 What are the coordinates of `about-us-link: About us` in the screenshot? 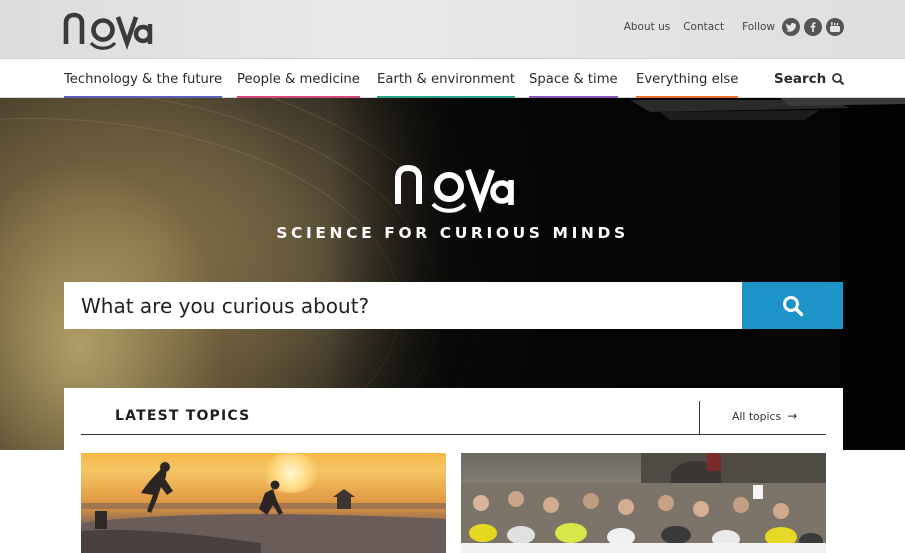 It's located at (647, 27).